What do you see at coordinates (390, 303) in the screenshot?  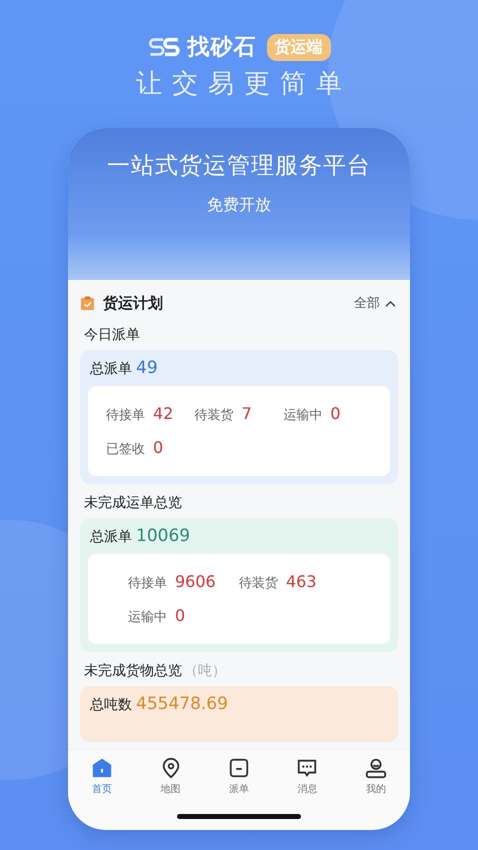 I see `caret-icon` at bounding box center [390, 303].